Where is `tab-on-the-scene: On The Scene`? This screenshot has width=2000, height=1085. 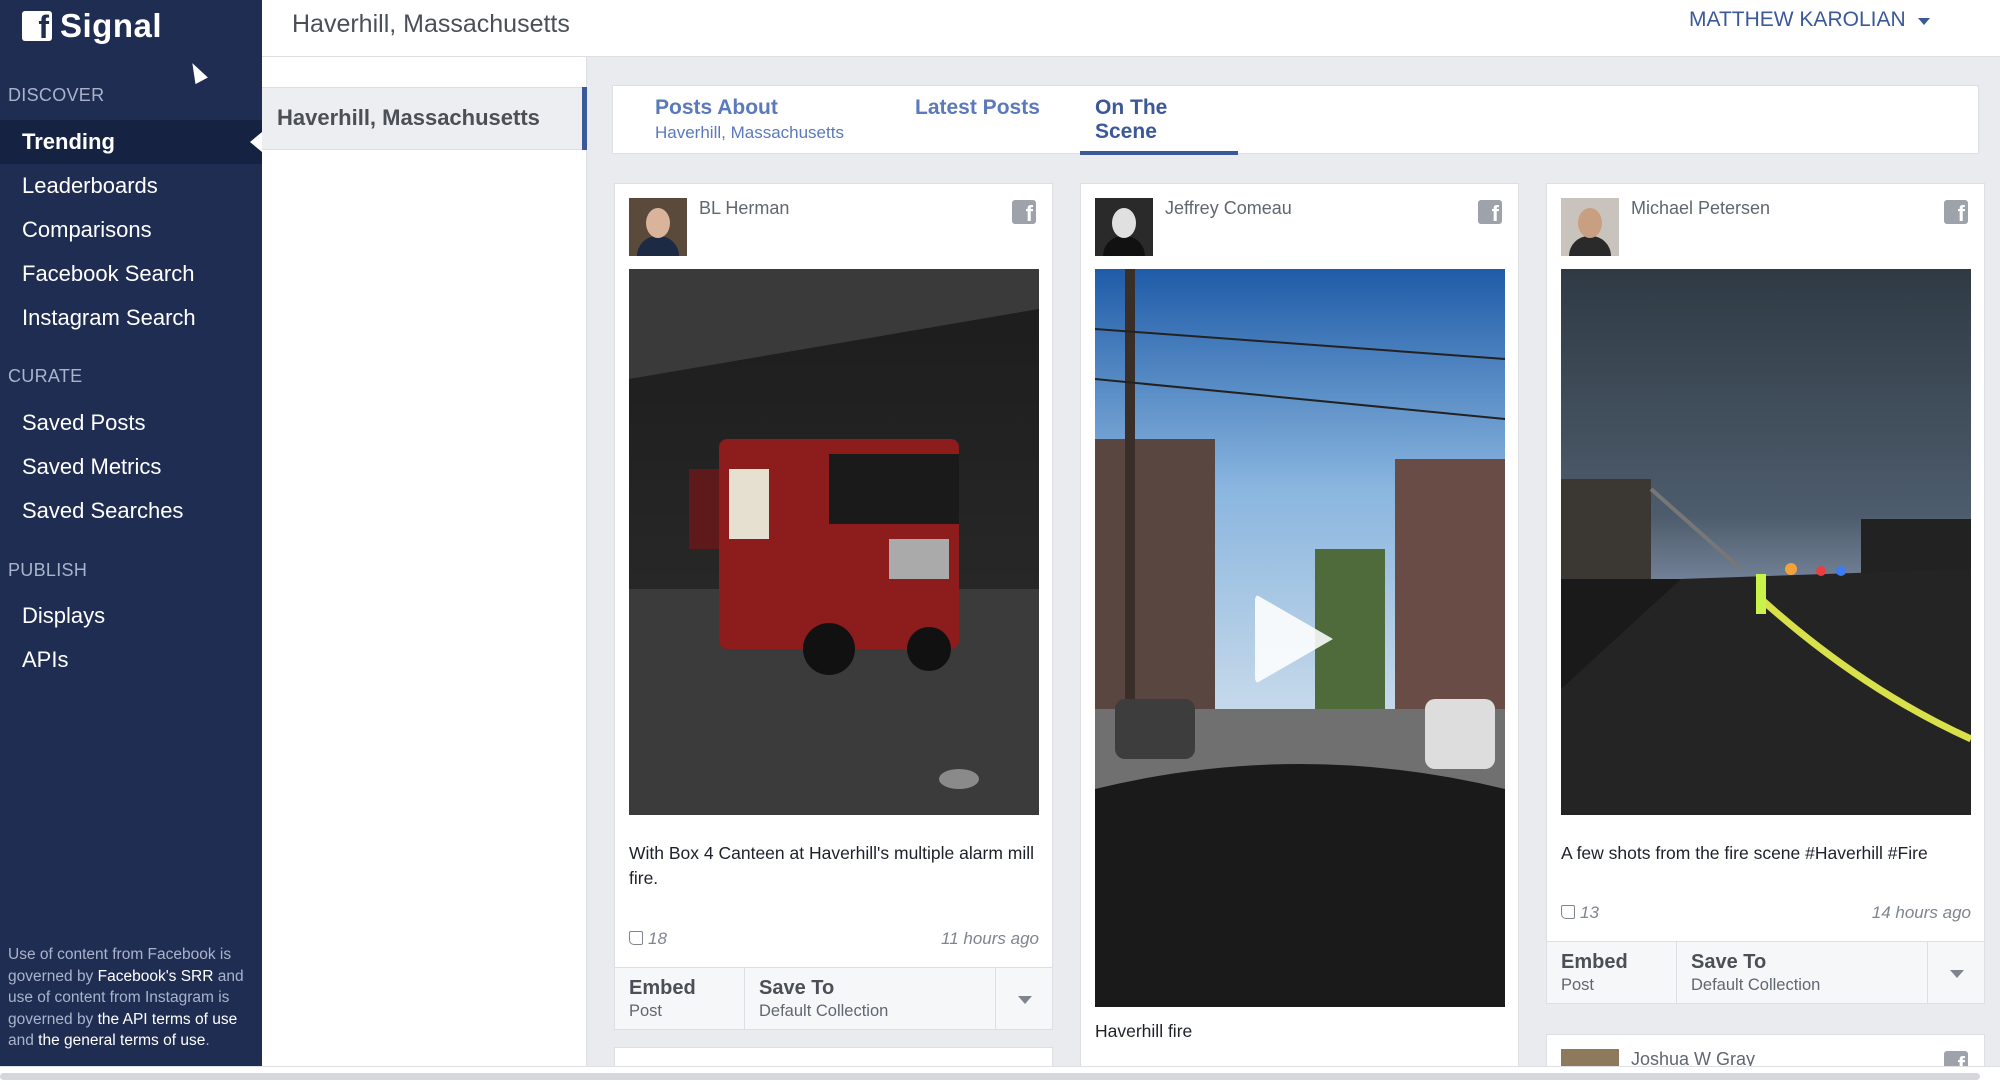 tab-on-the-scene: On The Scene is located at coordinates (1159, 120).